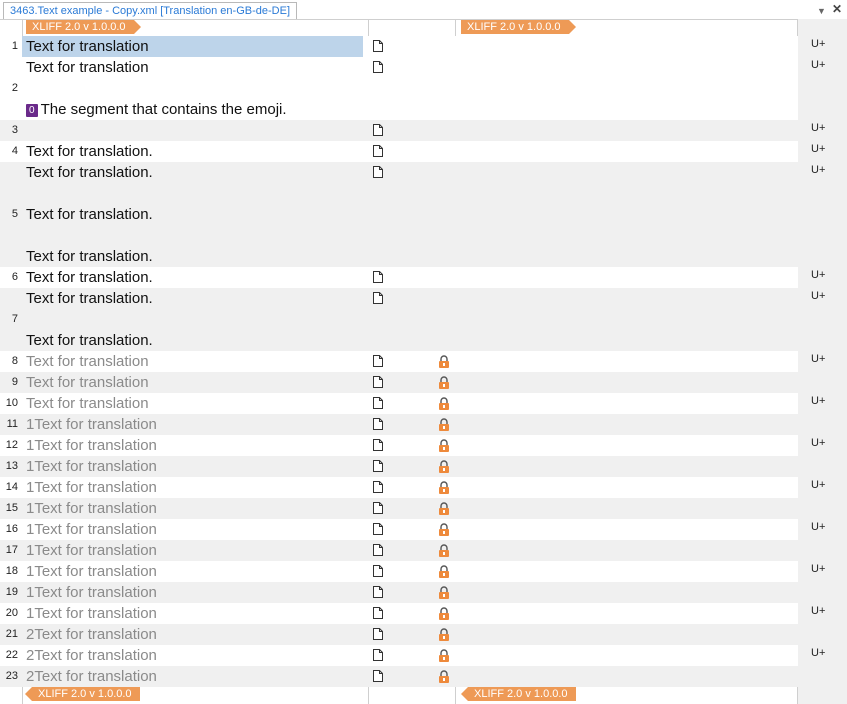 The image size is (847, 704). What do you see at coordinates (11, 487) in the screenshot?
I see `segment-number: 14` at bounding box center [11, 487].